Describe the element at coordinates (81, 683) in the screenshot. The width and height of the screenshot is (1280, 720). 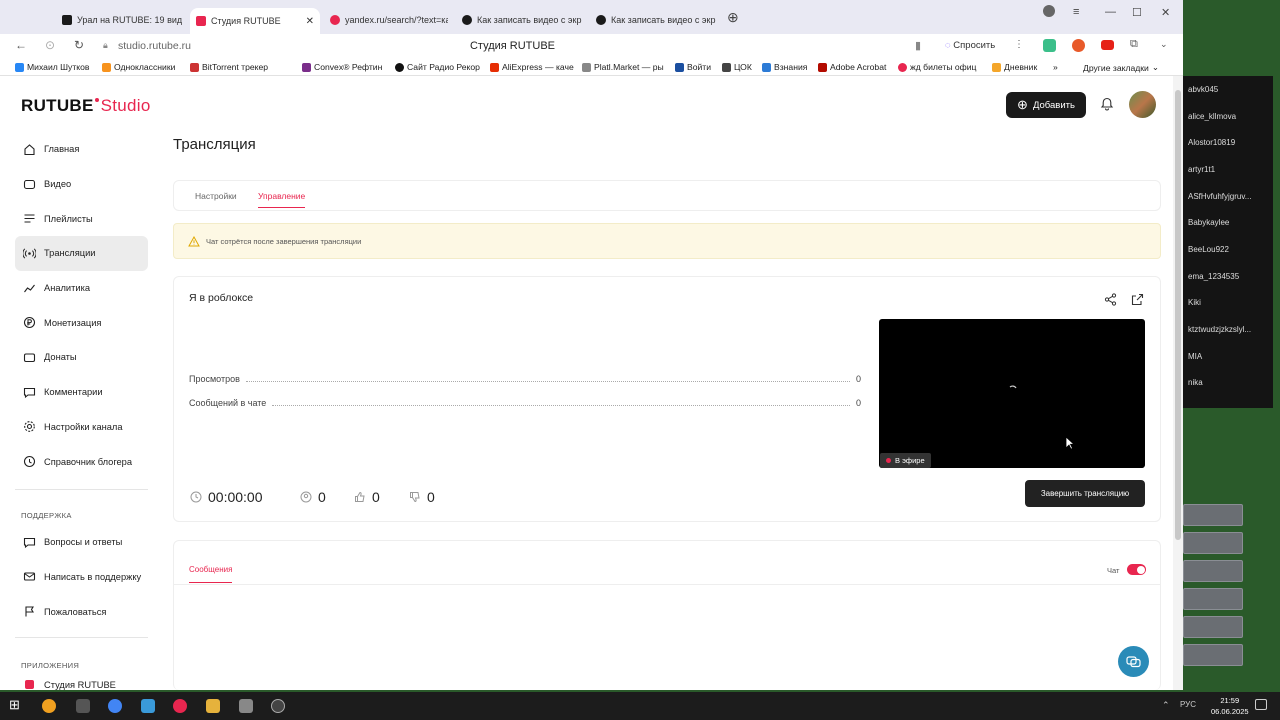
I see `nav-studio-app: Студия RUTUBE` at that location.